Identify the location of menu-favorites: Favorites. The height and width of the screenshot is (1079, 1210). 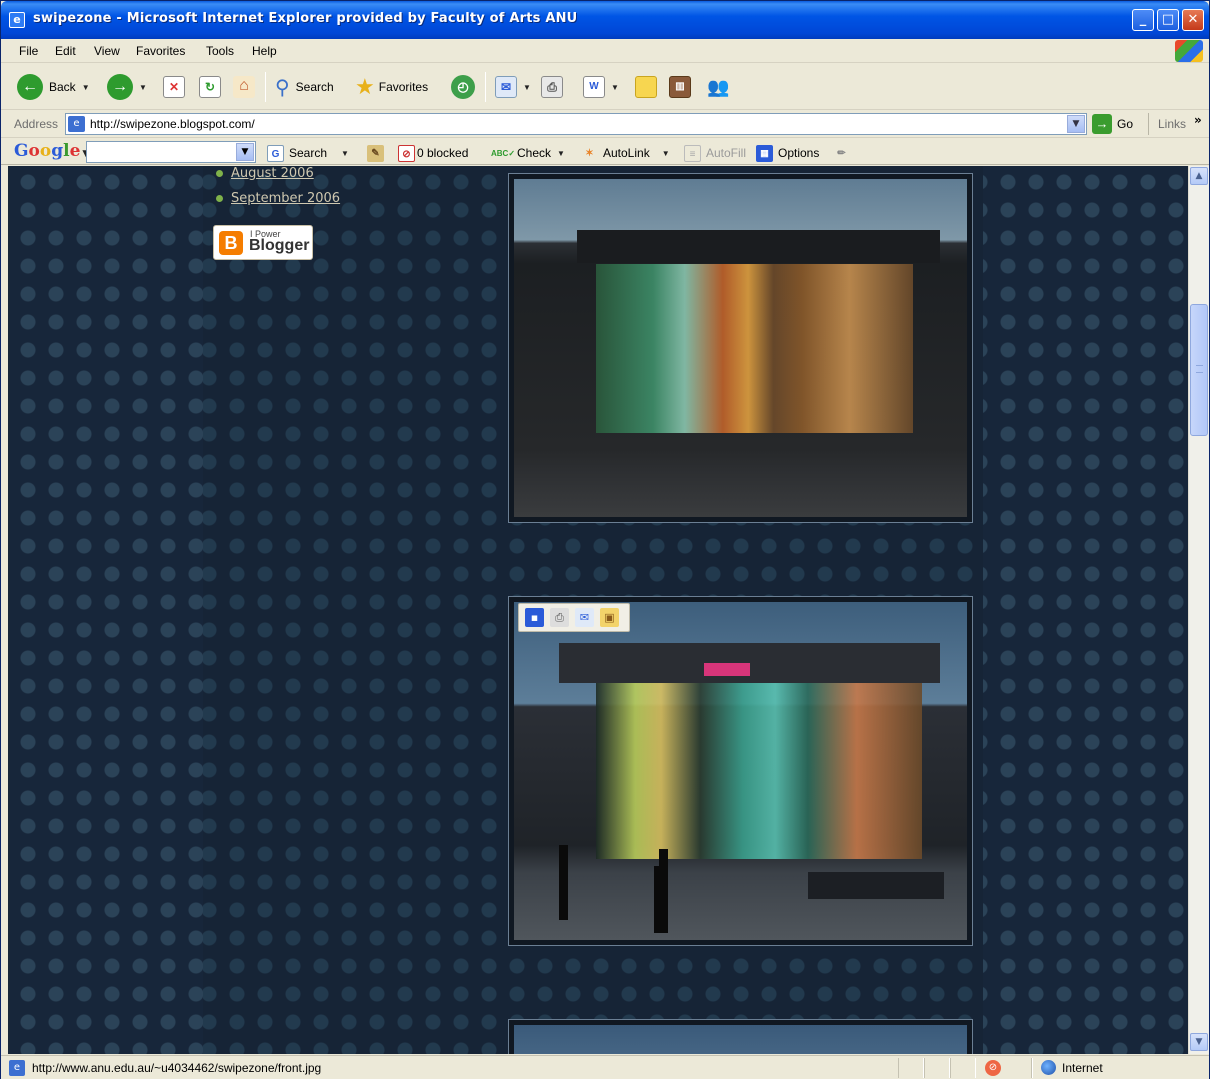
(160, 51).